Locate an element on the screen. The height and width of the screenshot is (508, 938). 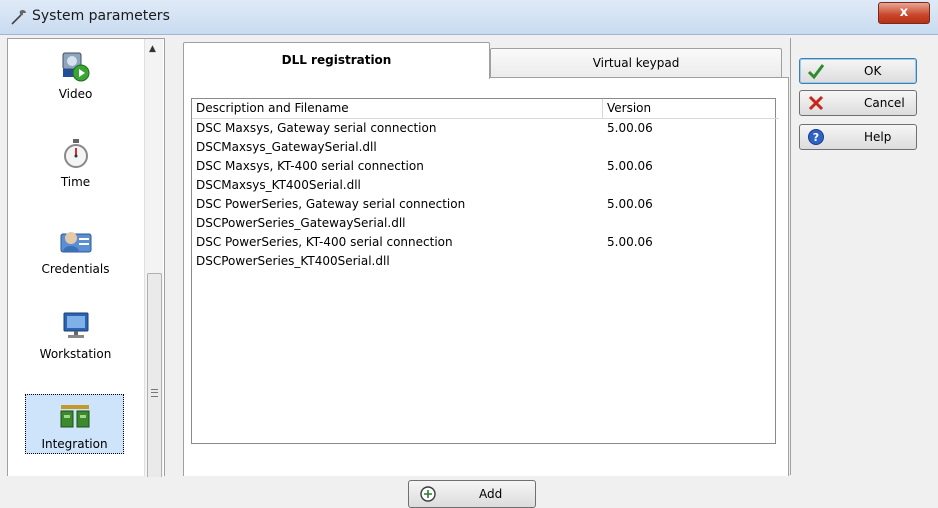
cross-icon is located at coordinates (816, 103).